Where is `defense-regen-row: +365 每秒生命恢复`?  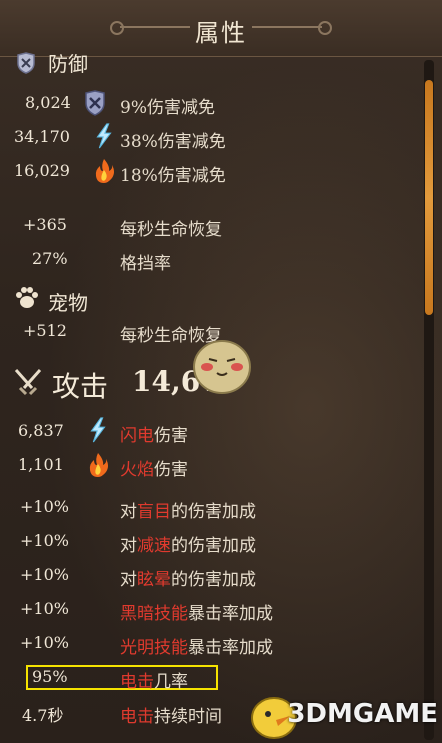 defense-regen-row: +365 每秒生命恢复 is located at coordinates (205, 225).